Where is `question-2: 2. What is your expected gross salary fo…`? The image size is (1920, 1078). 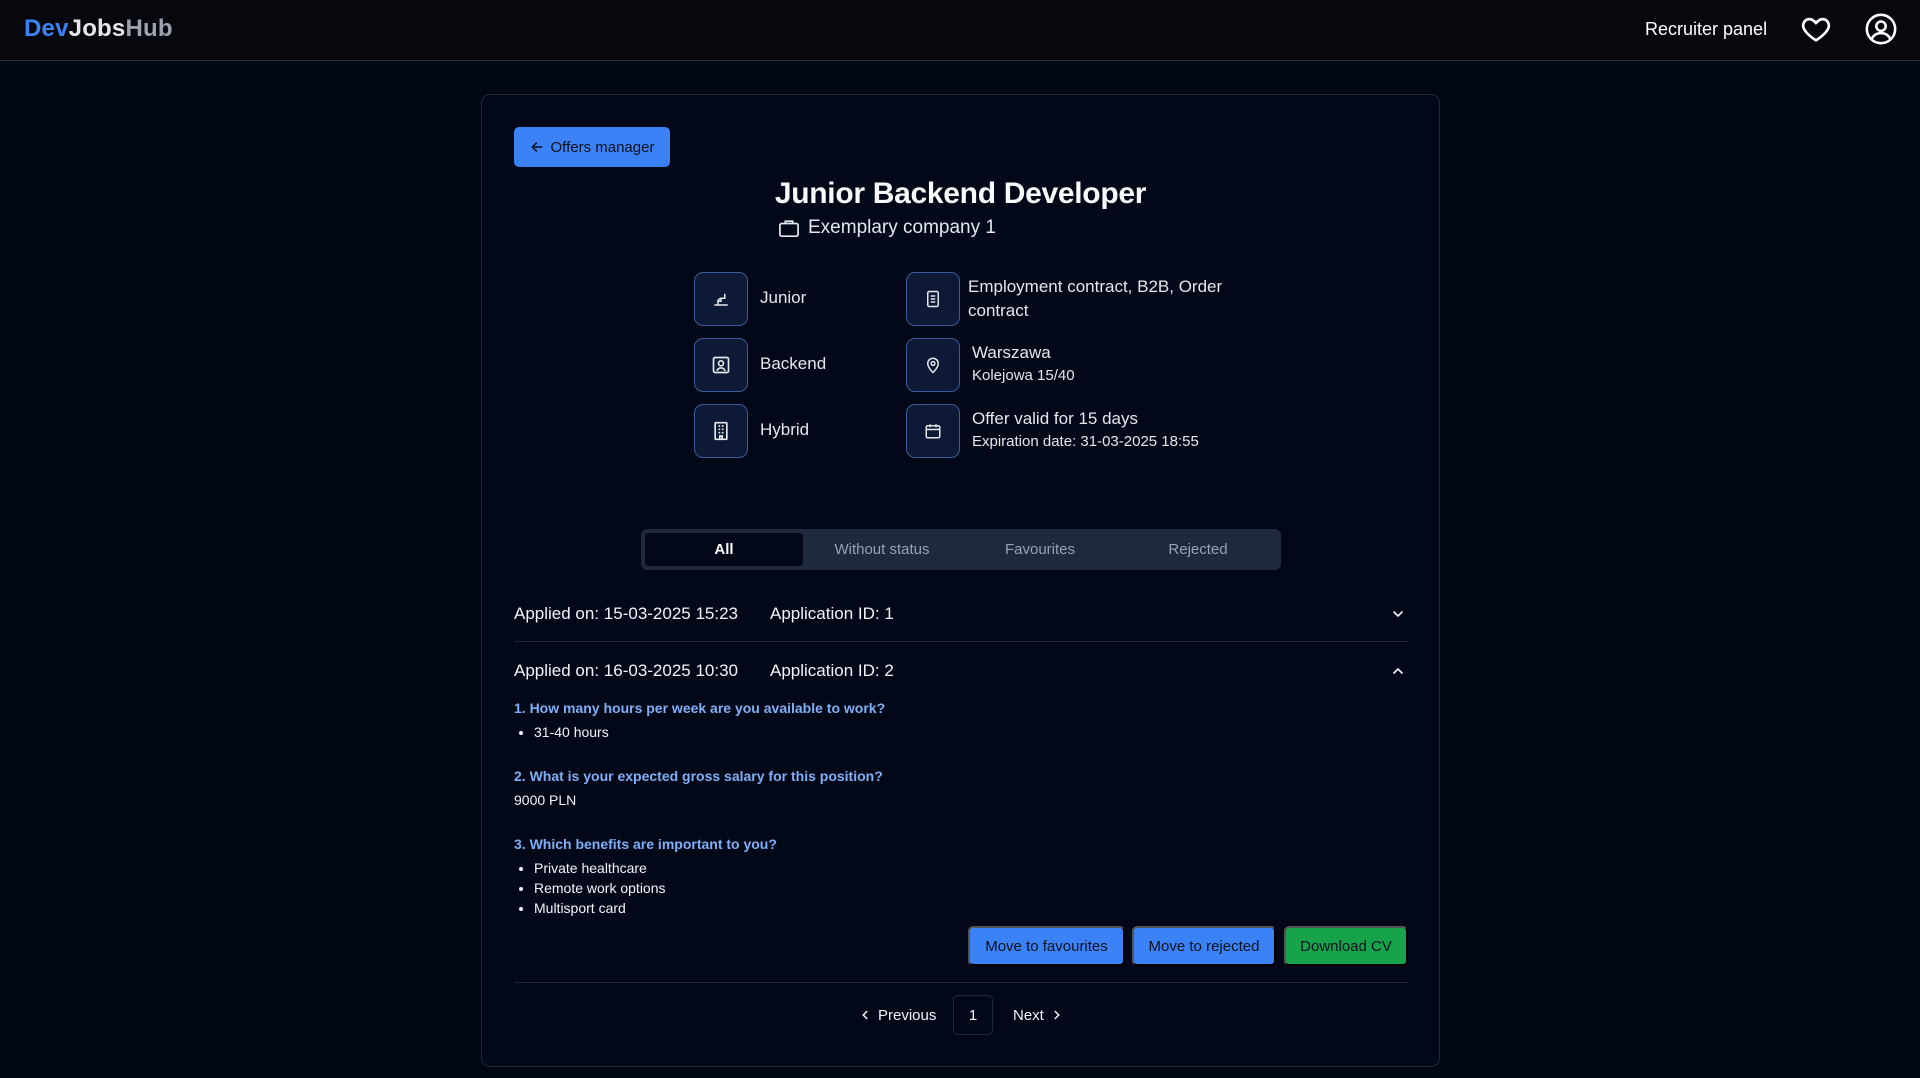
question-2: 2. What is your expected gross salary fo… is located at coordinates (698, 776).